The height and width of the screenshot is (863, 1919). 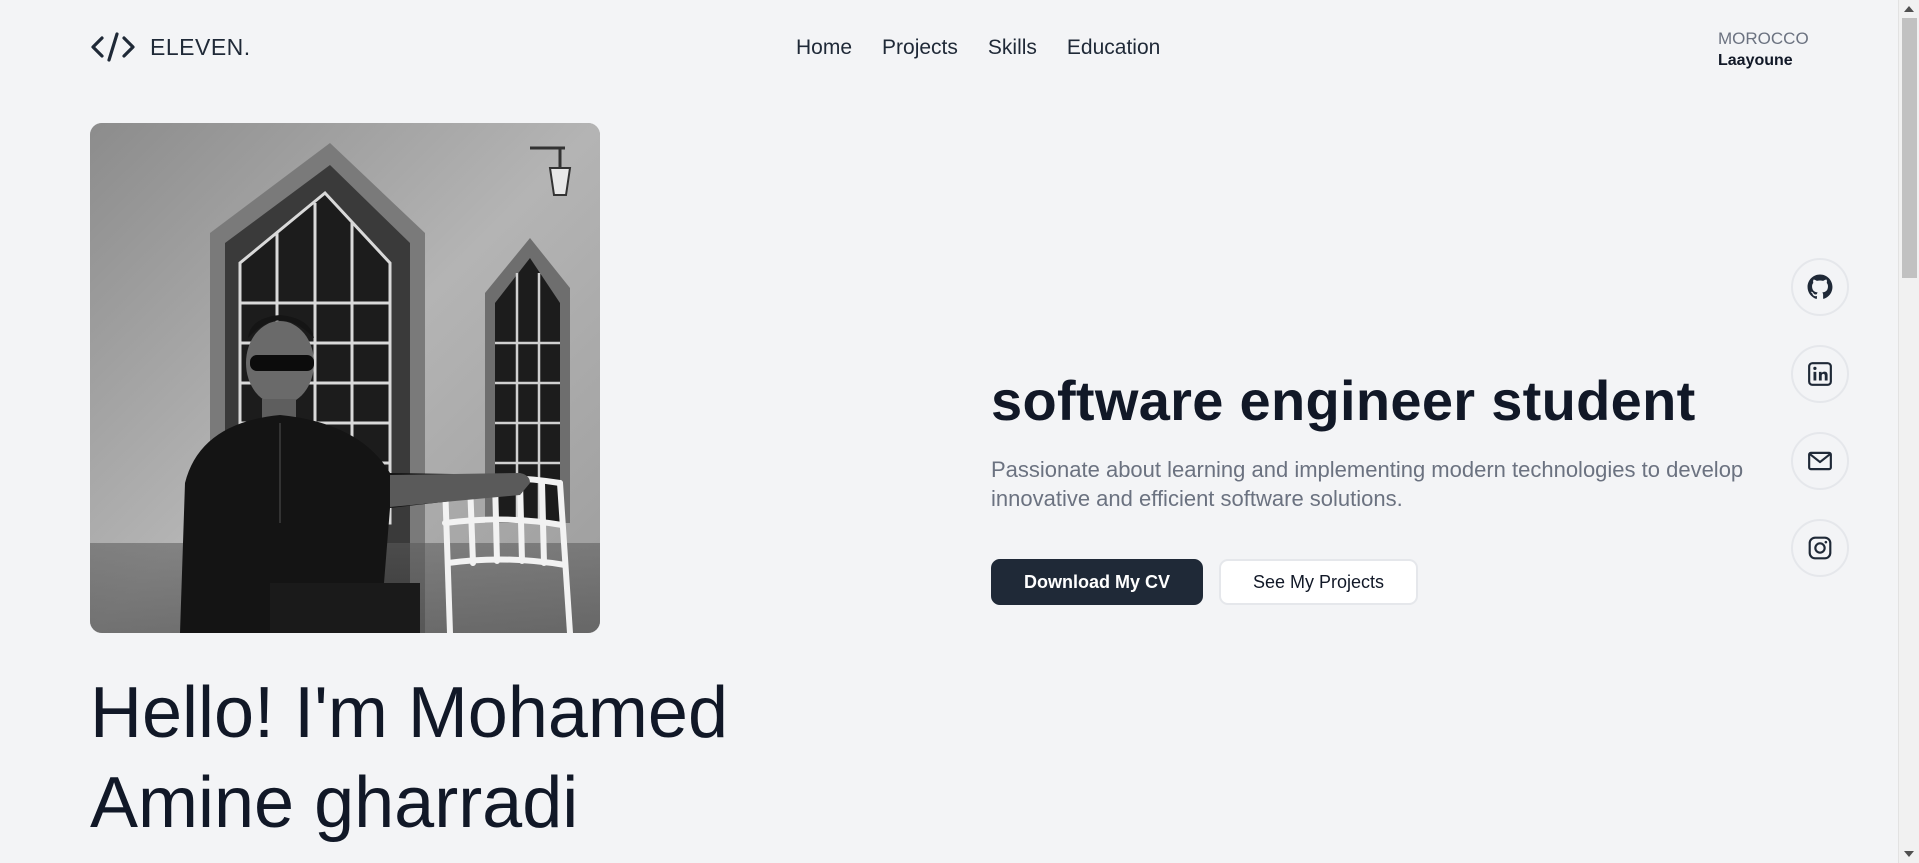 I want to click on github-link, so click(x=1820, y=287).